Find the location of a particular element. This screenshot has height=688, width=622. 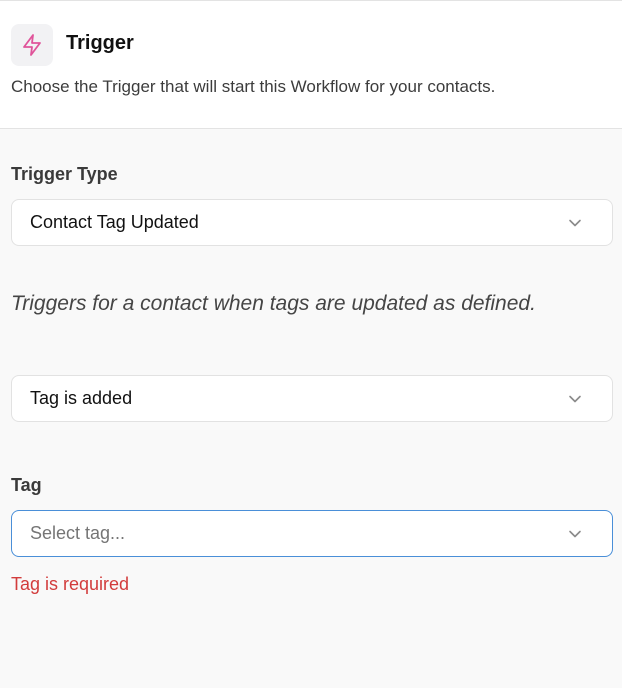

lightning-bolt-icon is located at coordinates (32, 45).